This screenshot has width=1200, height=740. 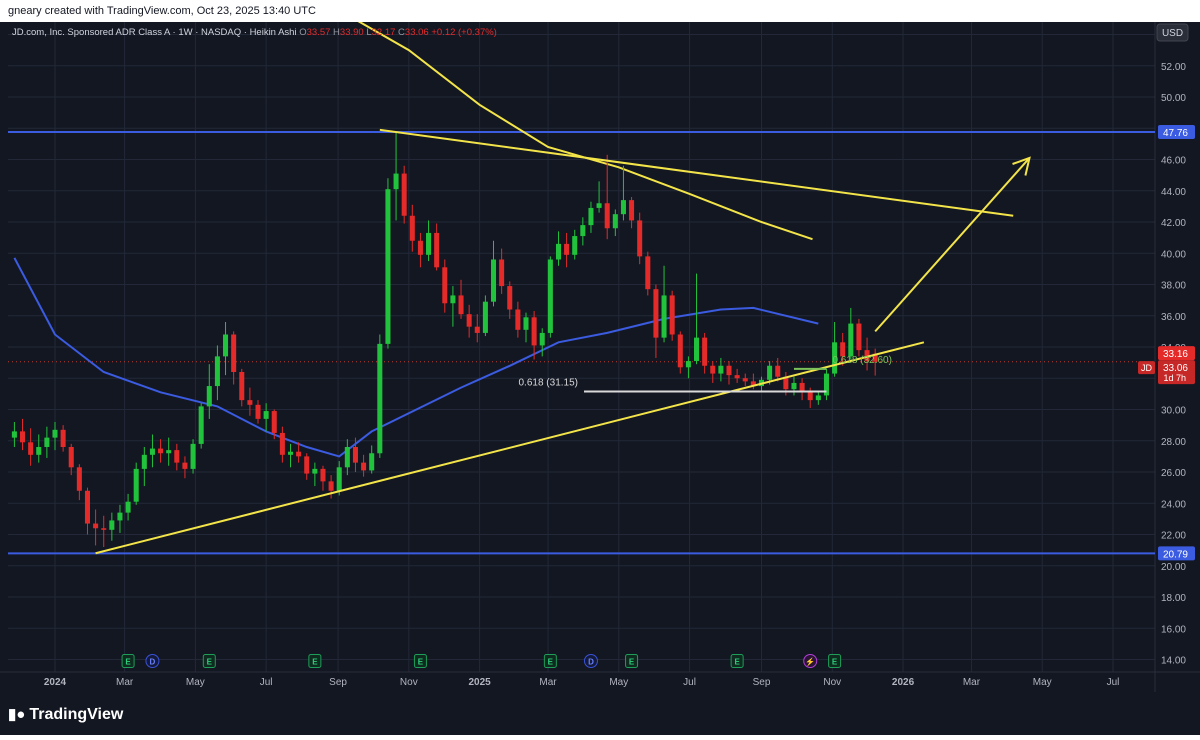 What do you see at coordinates (600, 713) in the screenshot?
I see `footer-bar` at bounding box center [600, 713].